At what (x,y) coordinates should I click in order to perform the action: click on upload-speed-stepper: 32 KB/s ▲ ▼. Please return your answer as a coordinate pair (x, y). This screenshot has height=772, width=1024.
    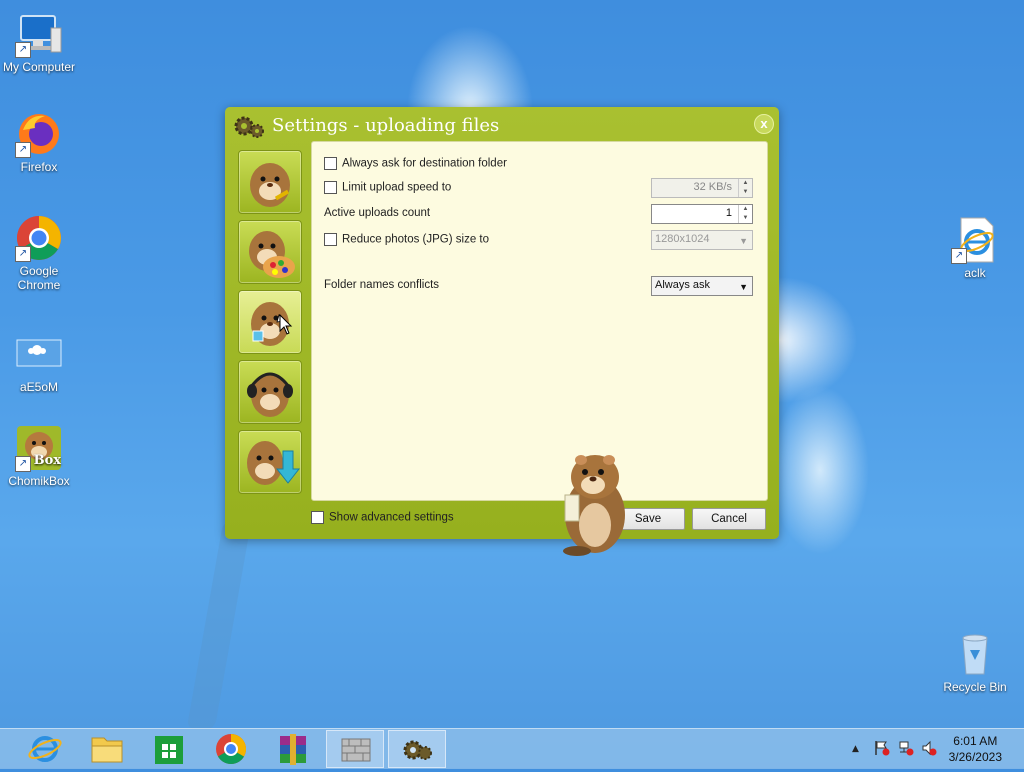
    Looking at the image, I should click on (702, 188).